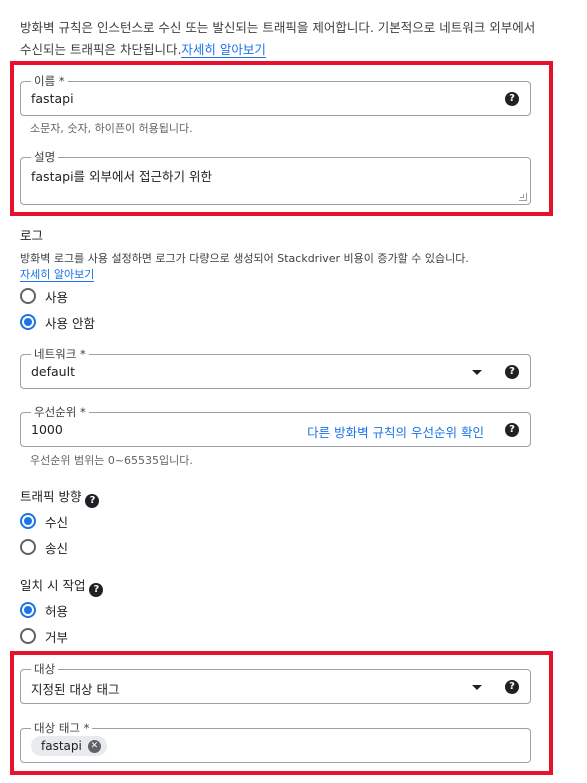  Describe the element at coordinates (275, 741) in the screenshot. I see `target-tags-field: 대상 태그 * fastapi ✕` at that location.